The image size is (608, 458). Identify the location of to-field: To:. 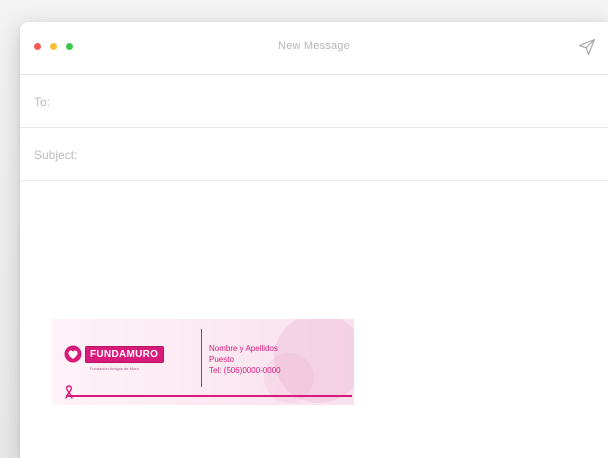
(314, 101).